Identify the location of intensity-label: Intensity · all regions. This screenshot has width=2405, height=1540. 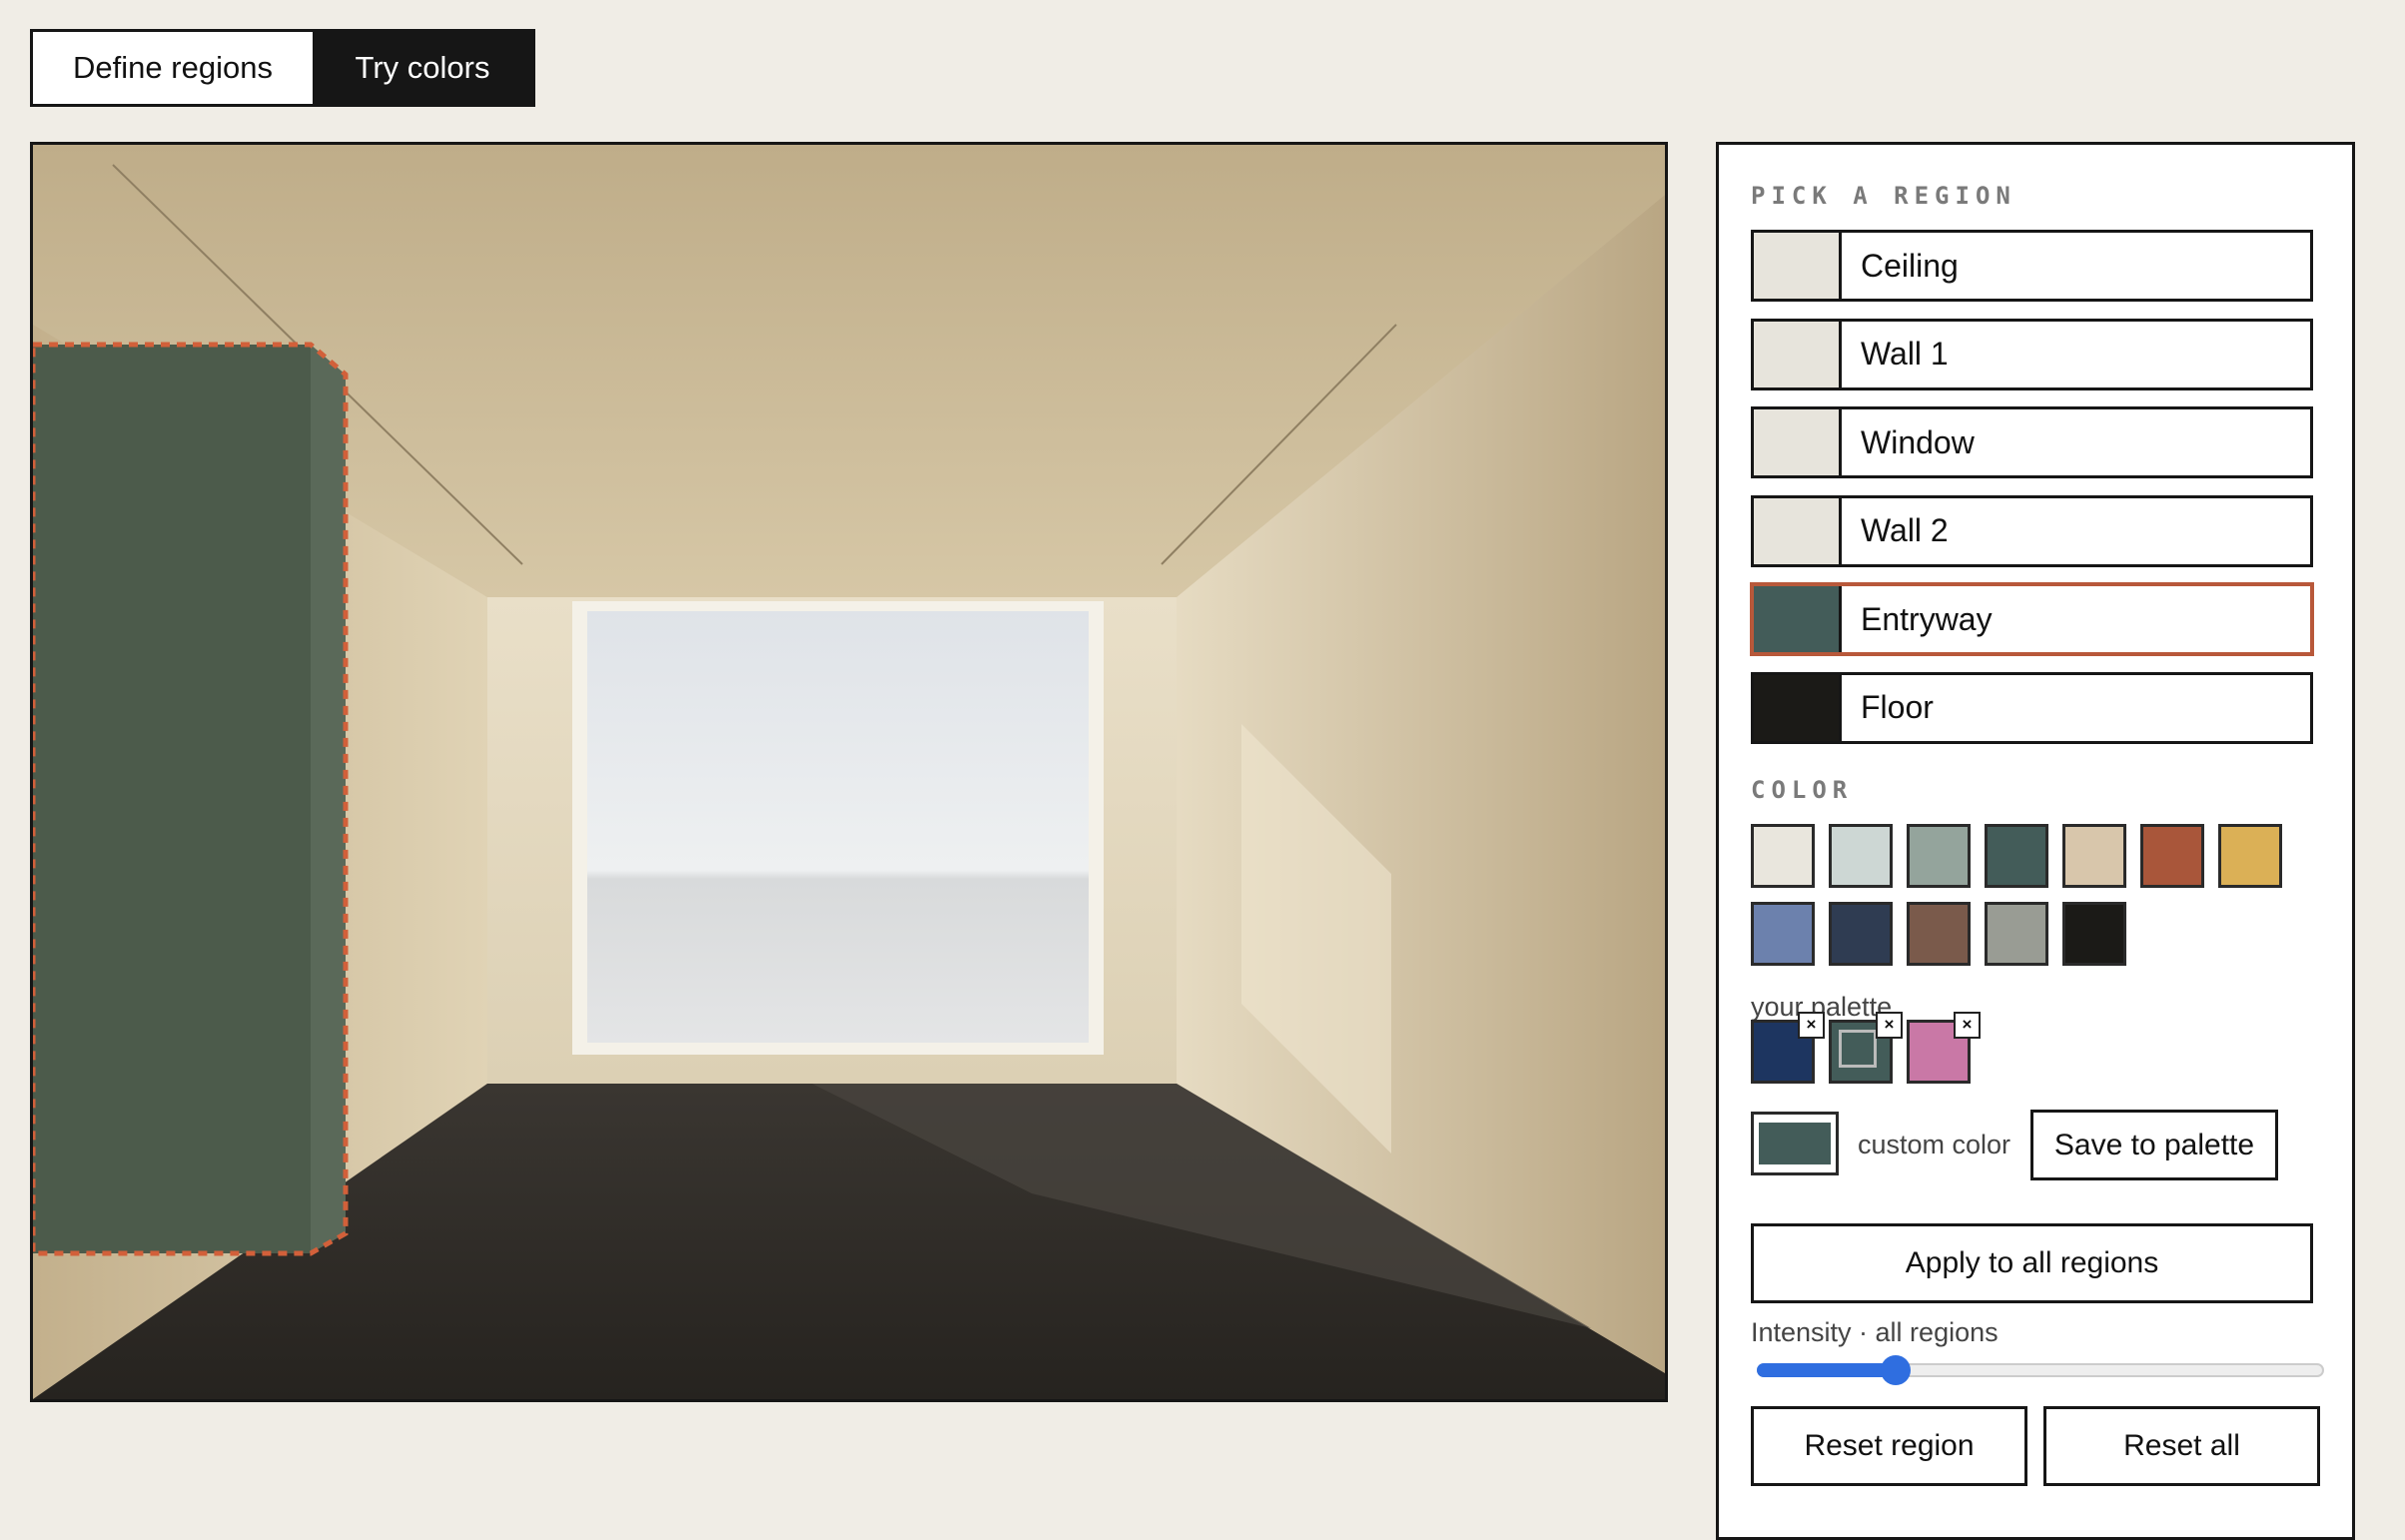
(1875, 1332).